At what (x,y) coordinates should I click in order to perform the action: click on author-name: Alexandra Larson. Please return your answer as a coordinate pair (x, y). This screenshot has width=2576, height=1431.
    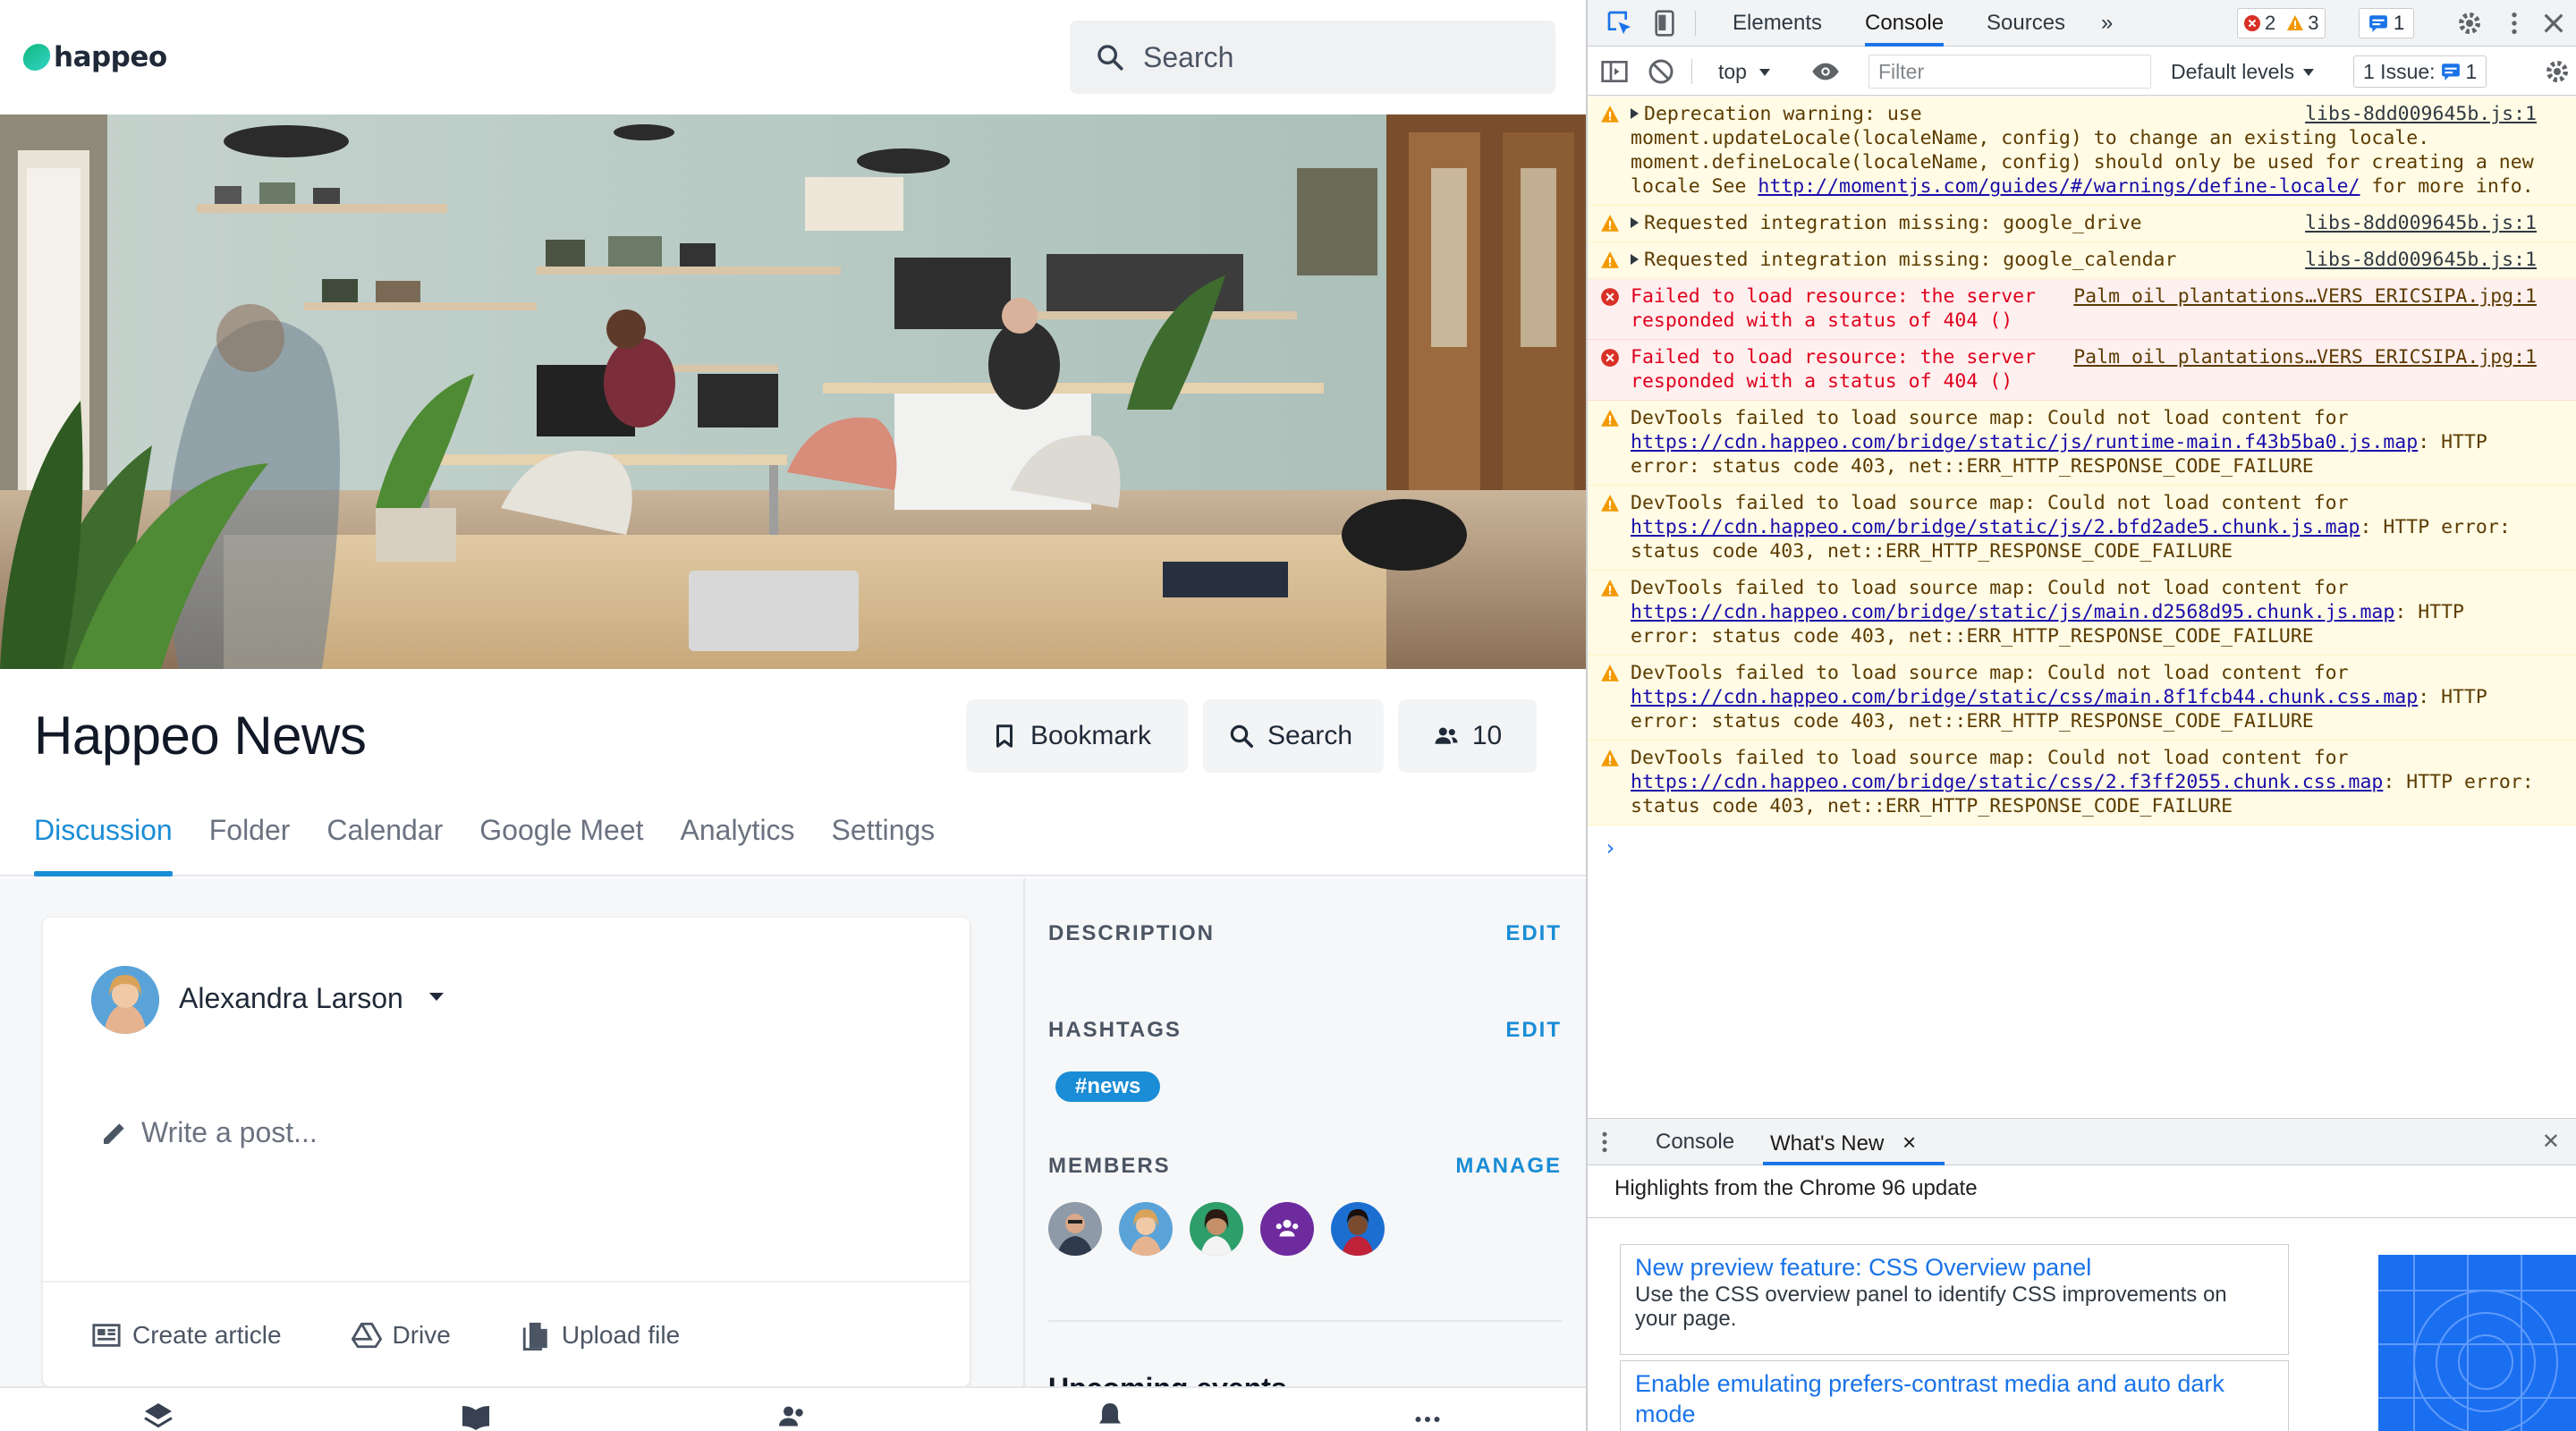
    Looking at the image, I should click on (291, 999).